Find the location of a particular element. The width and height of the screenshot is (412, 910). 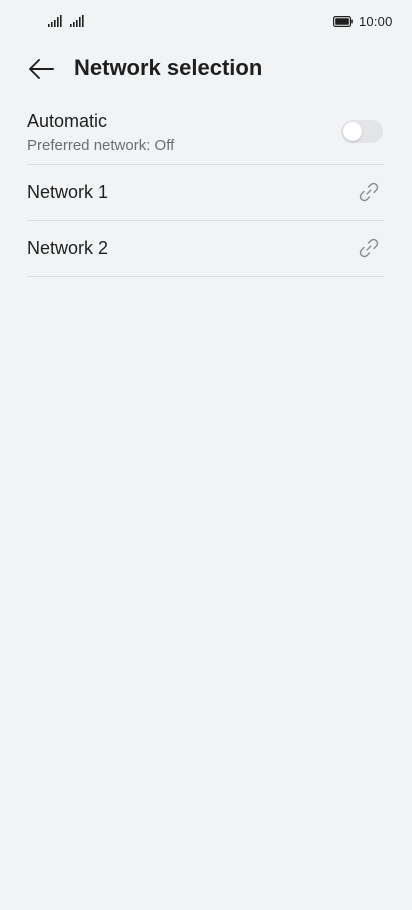

arrow-left-icon is located at coordinates (41, 69).